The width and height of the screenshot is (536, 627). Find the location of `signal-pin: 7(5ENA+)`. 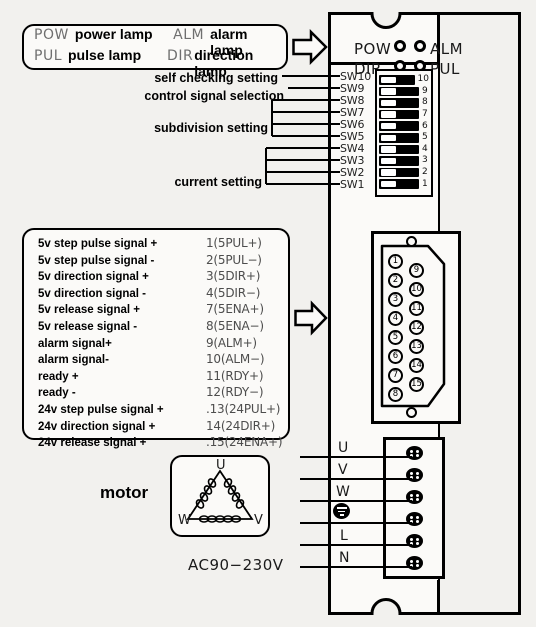

signal-pin: 7(5ENA+) is located at coordinates (235, 309).